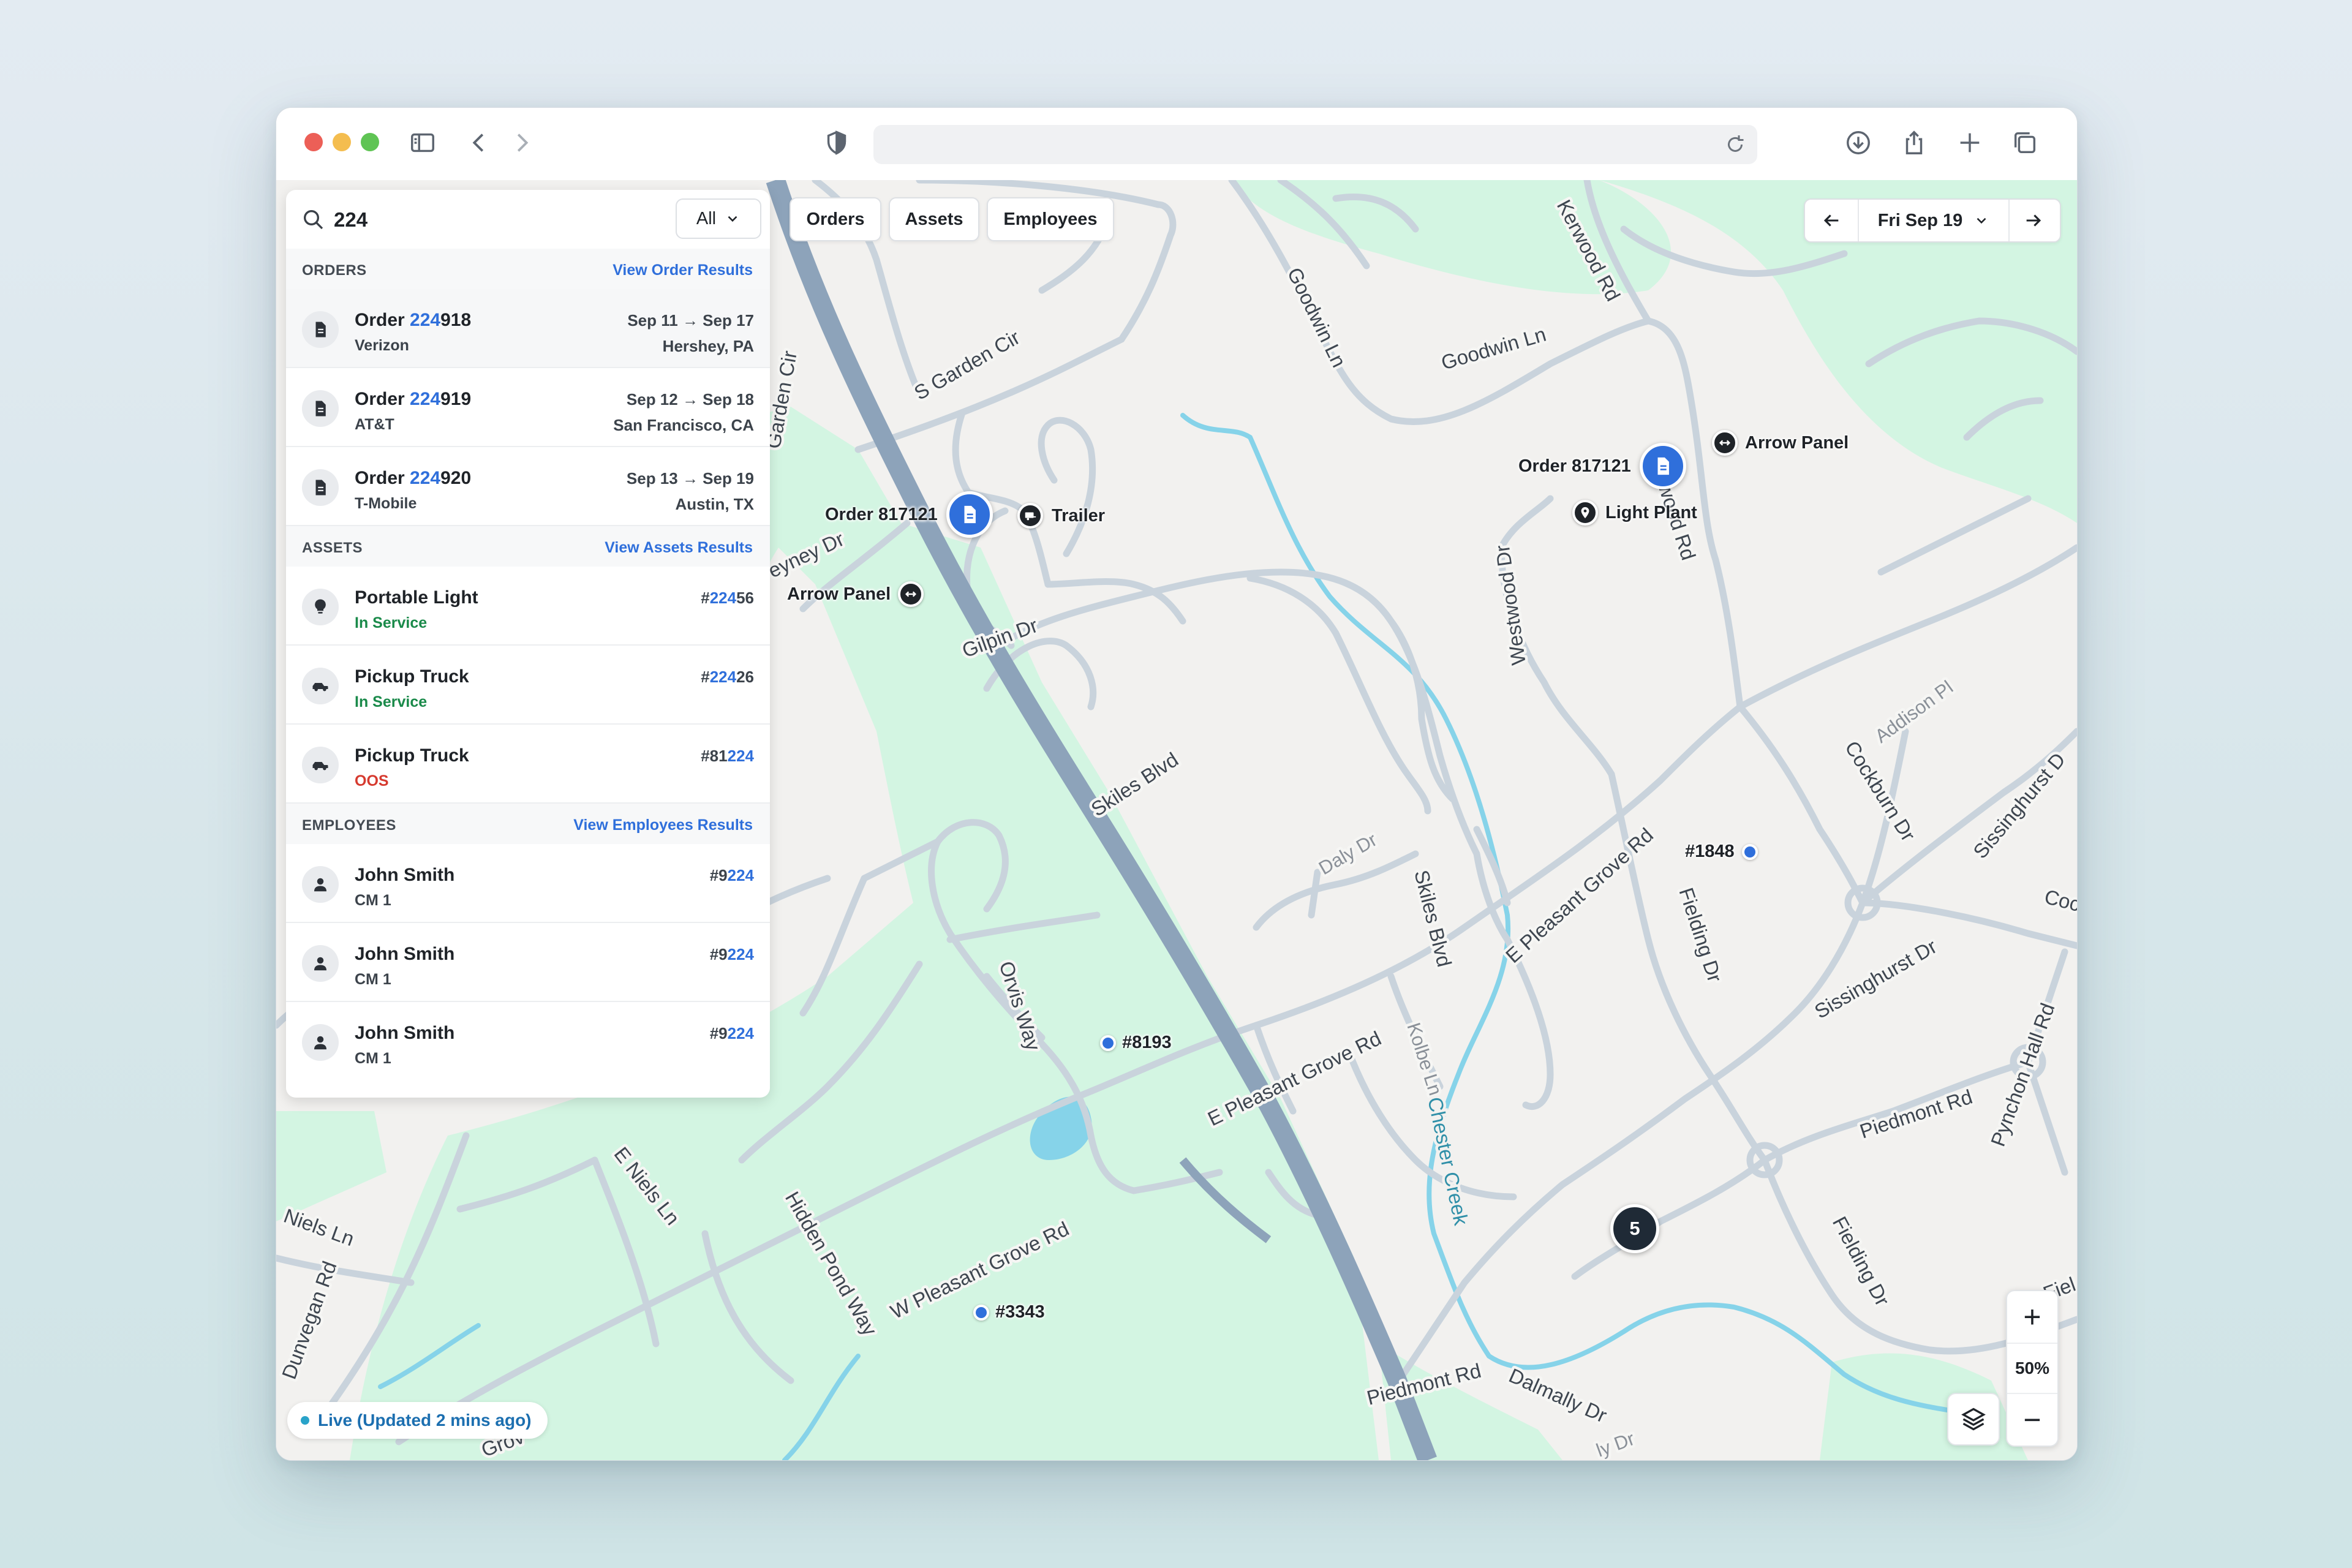 This screenshot has height=1568, width=2352. Describe the element at coordinates (1315, 145) in the screenshot. I see `address-bar` at that location.